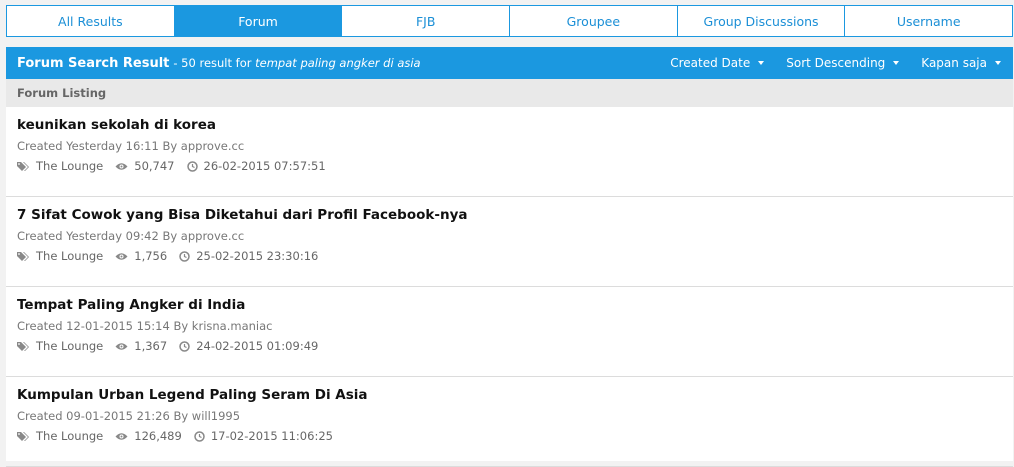 The height and width of the screenshot is (467, 1014). I want to click on sort-controls: Created Date Sort Descending Kapan saja, so click(824, 63).